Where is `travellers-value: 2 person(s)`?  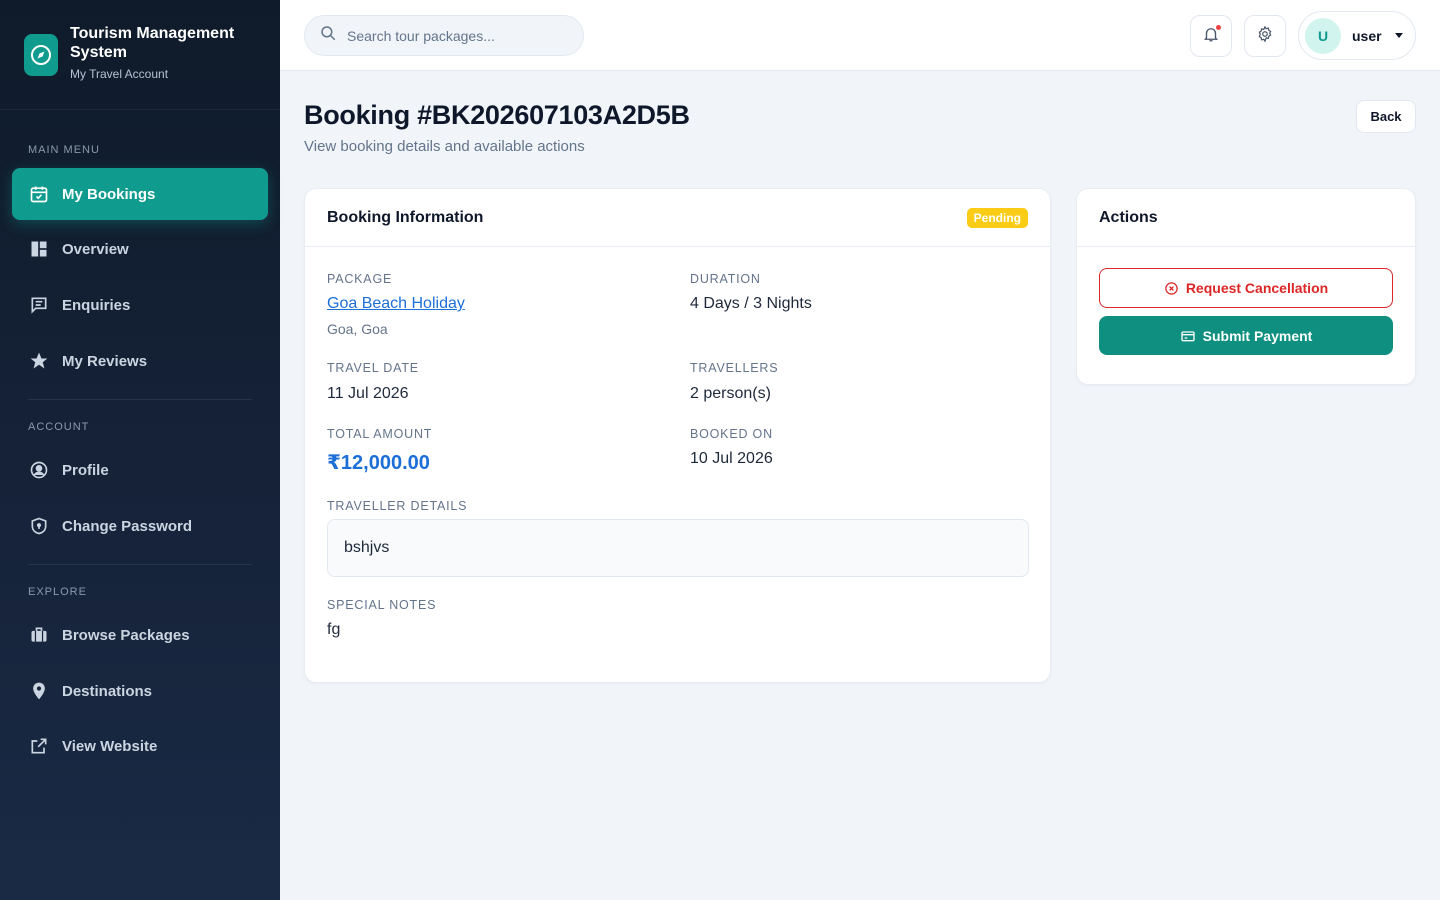
travellers-value: 2 person(s) is located at coordinates (730, 393).